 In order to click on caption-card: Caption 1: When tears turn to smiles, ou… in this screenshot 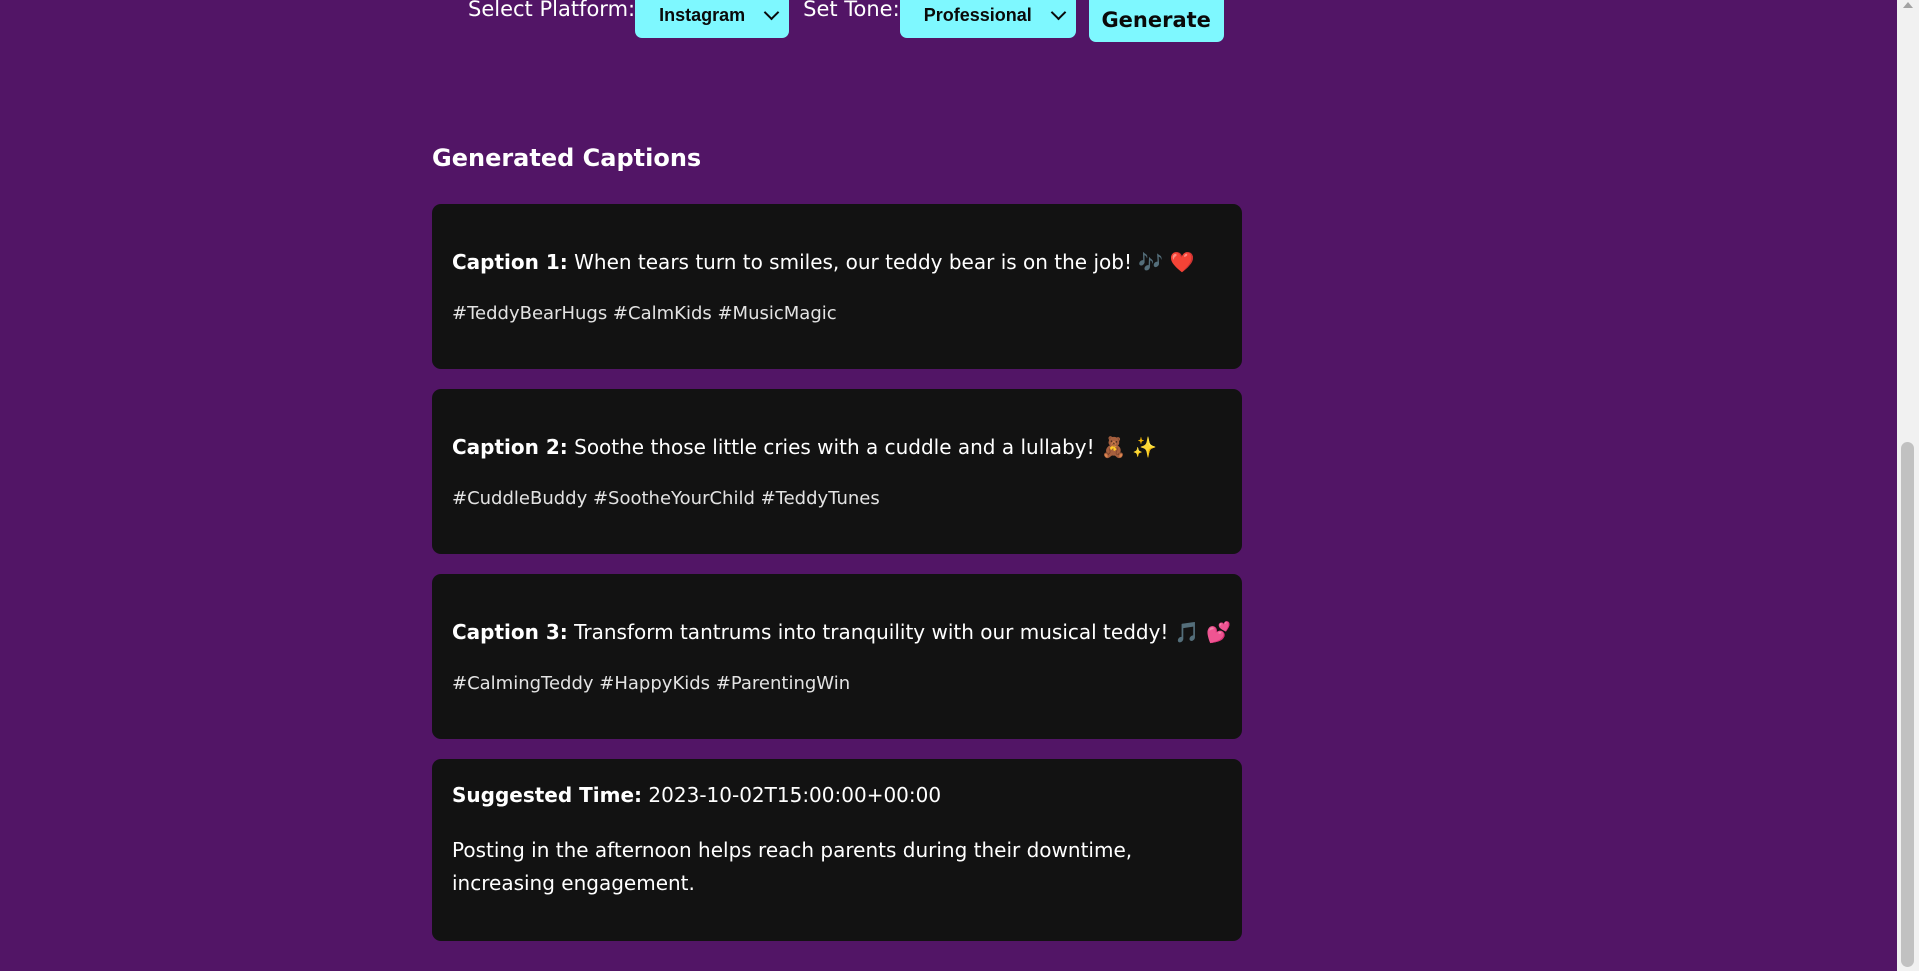, I will do `click(837, 286)`.